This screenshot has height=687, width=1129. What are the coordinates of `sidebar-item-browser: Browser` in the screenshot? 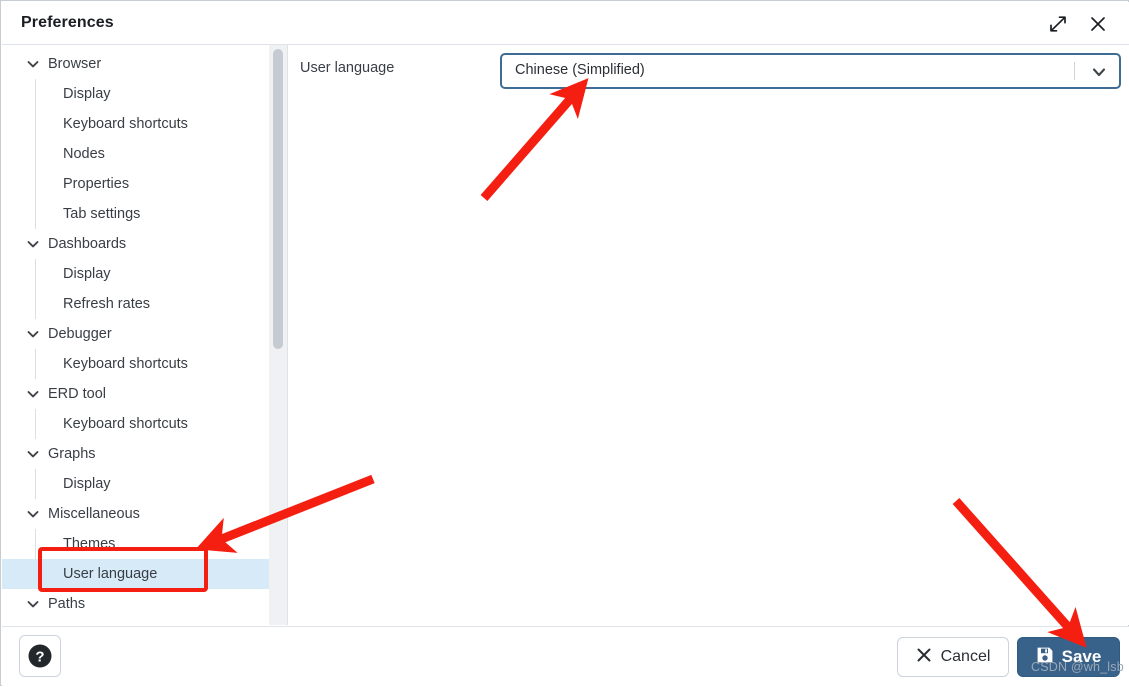 It's located at (144, 64).